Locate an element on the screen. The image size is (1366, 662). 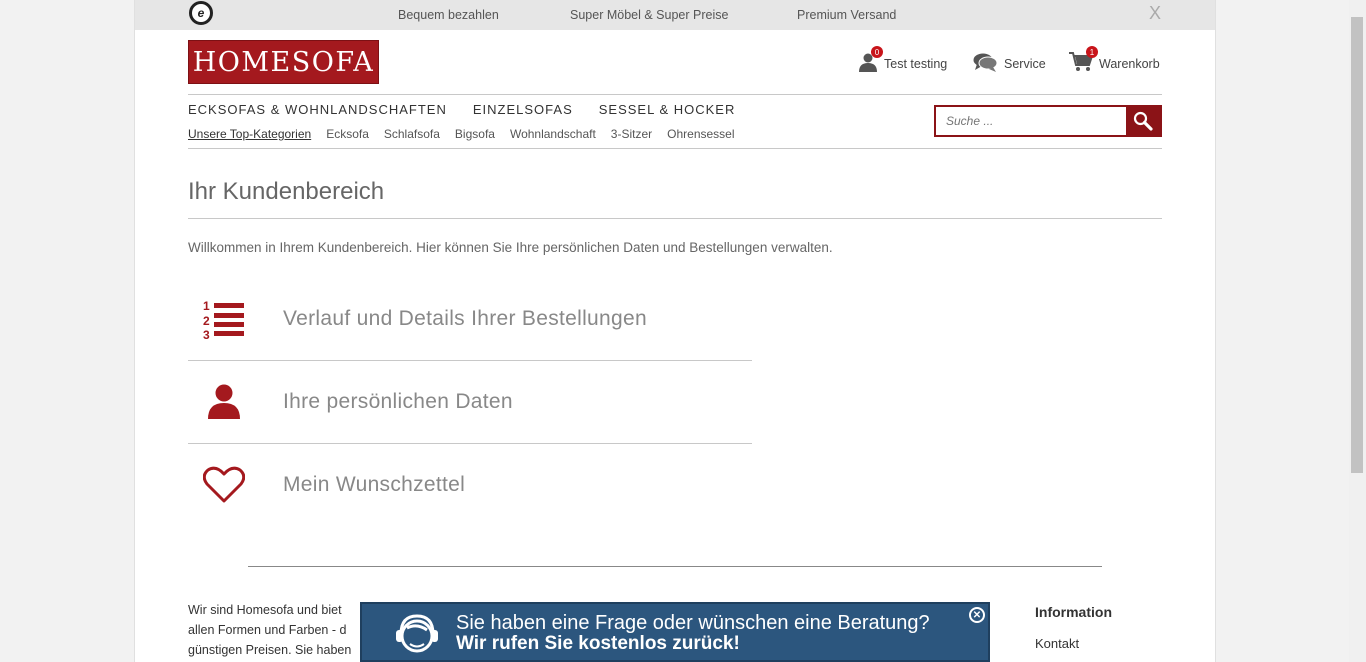
header-divider is located at coordinates (675, 94).